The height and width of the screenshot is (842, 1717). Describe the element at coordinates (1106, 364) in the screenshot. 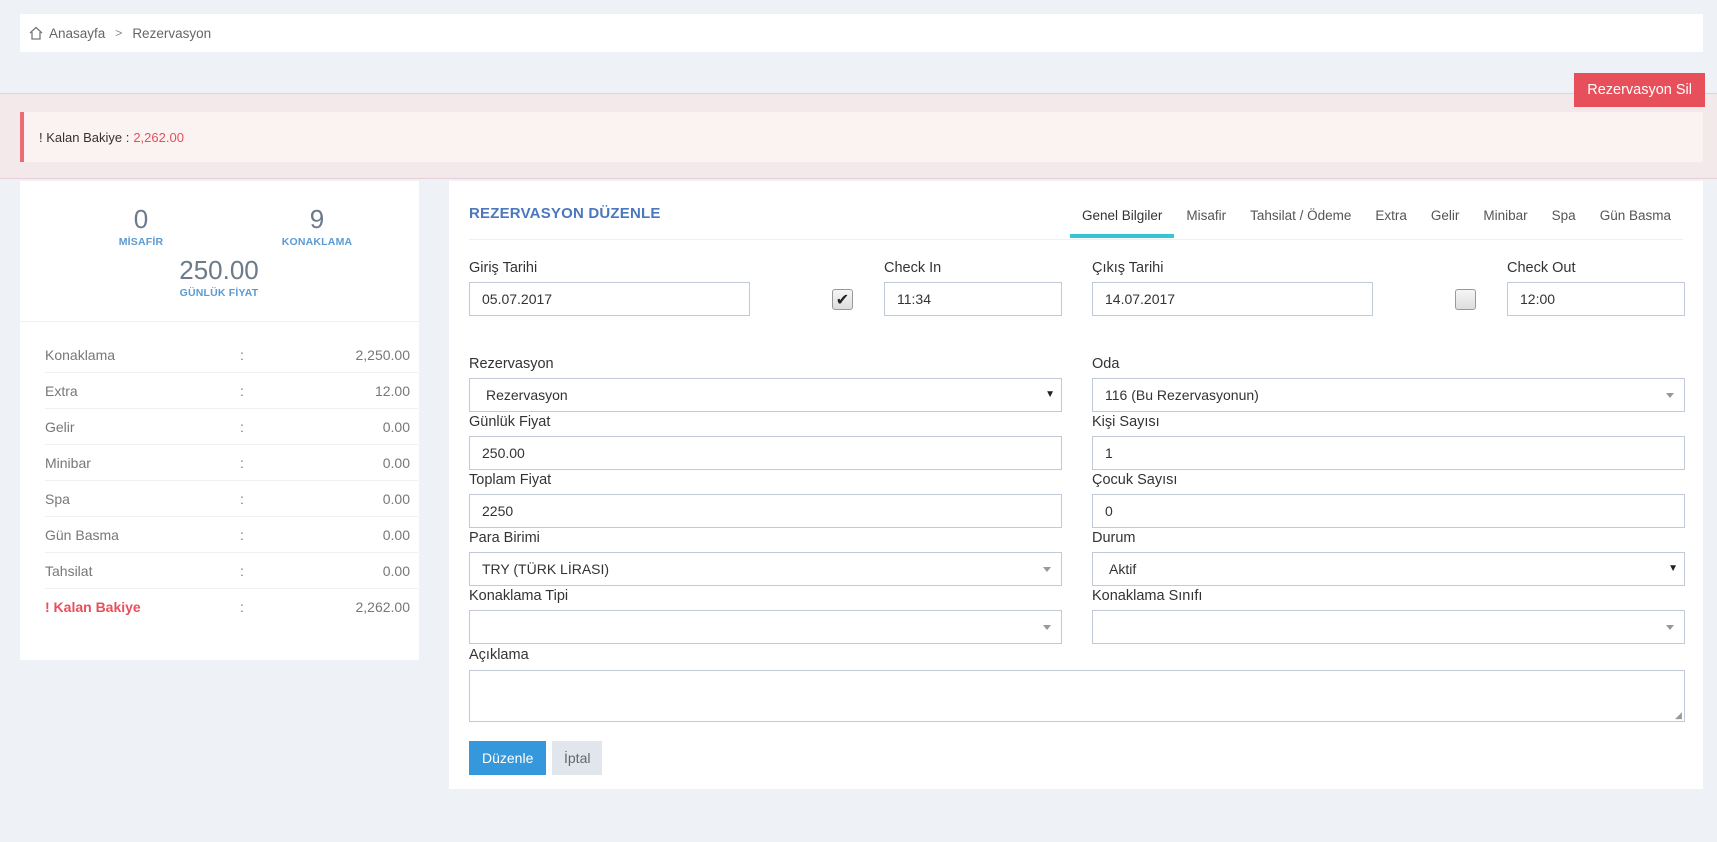

I see `room-label: Oda` at that location.